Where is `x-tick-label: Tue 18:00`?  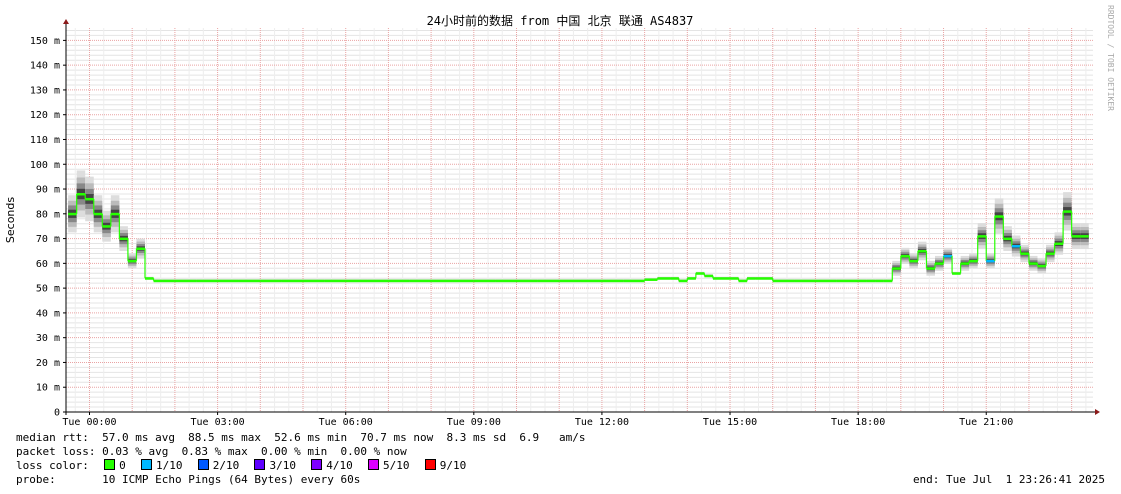
x-tick-label: Tue 18:00 is located at coordinates (858, 422).